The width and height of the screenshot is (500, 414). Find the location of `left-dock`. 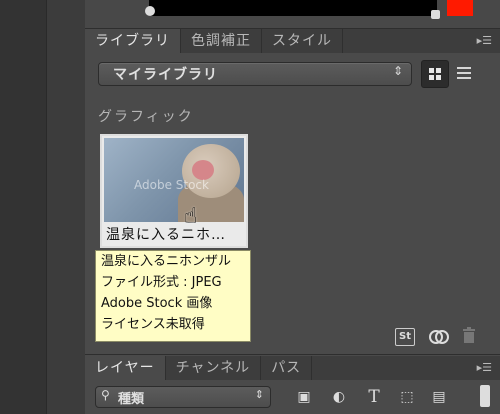

left-dock is located at coordinates (23, 207).